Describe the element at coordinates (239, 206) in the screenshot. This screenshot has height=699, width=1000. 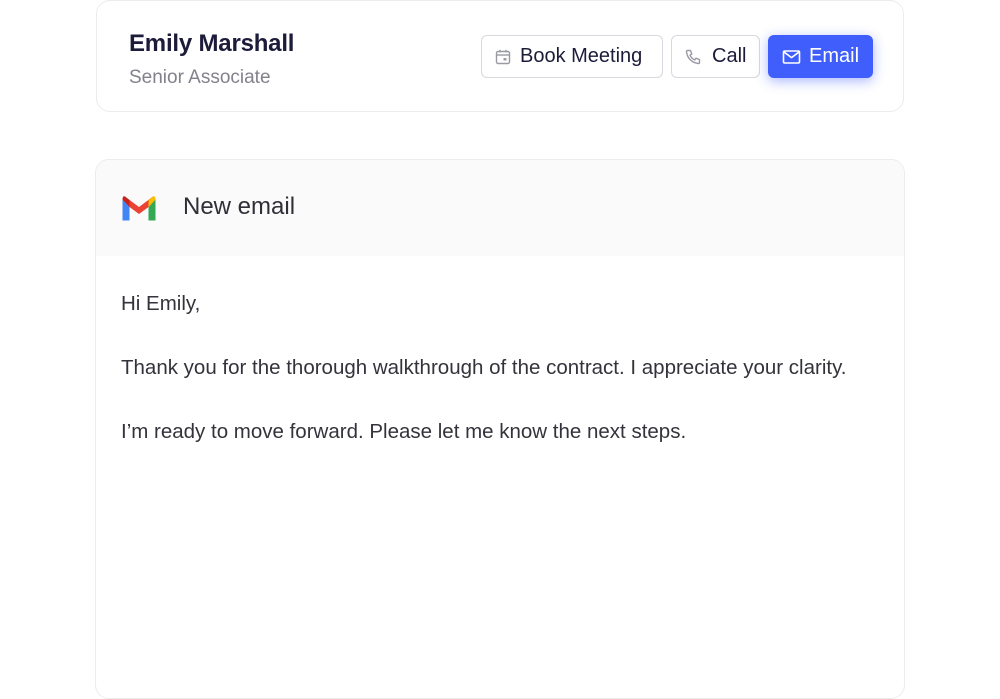
I see `composer-title: New email` at that location.